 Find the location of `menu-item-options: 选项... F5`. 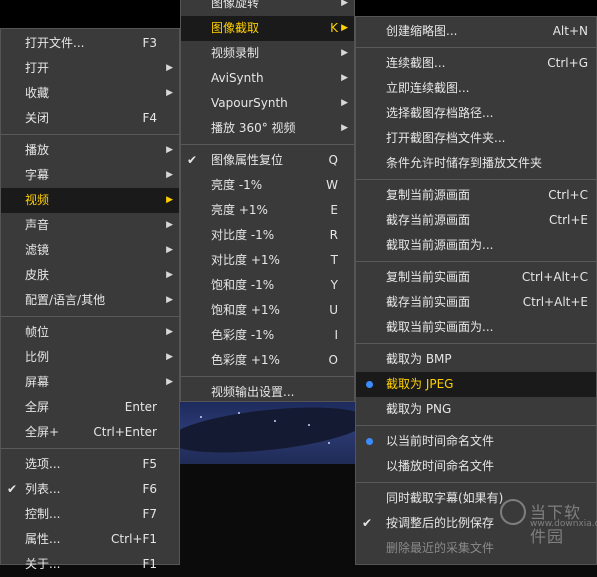

menu-item-options: 选项... F5 is located at coordinates (90, 464).